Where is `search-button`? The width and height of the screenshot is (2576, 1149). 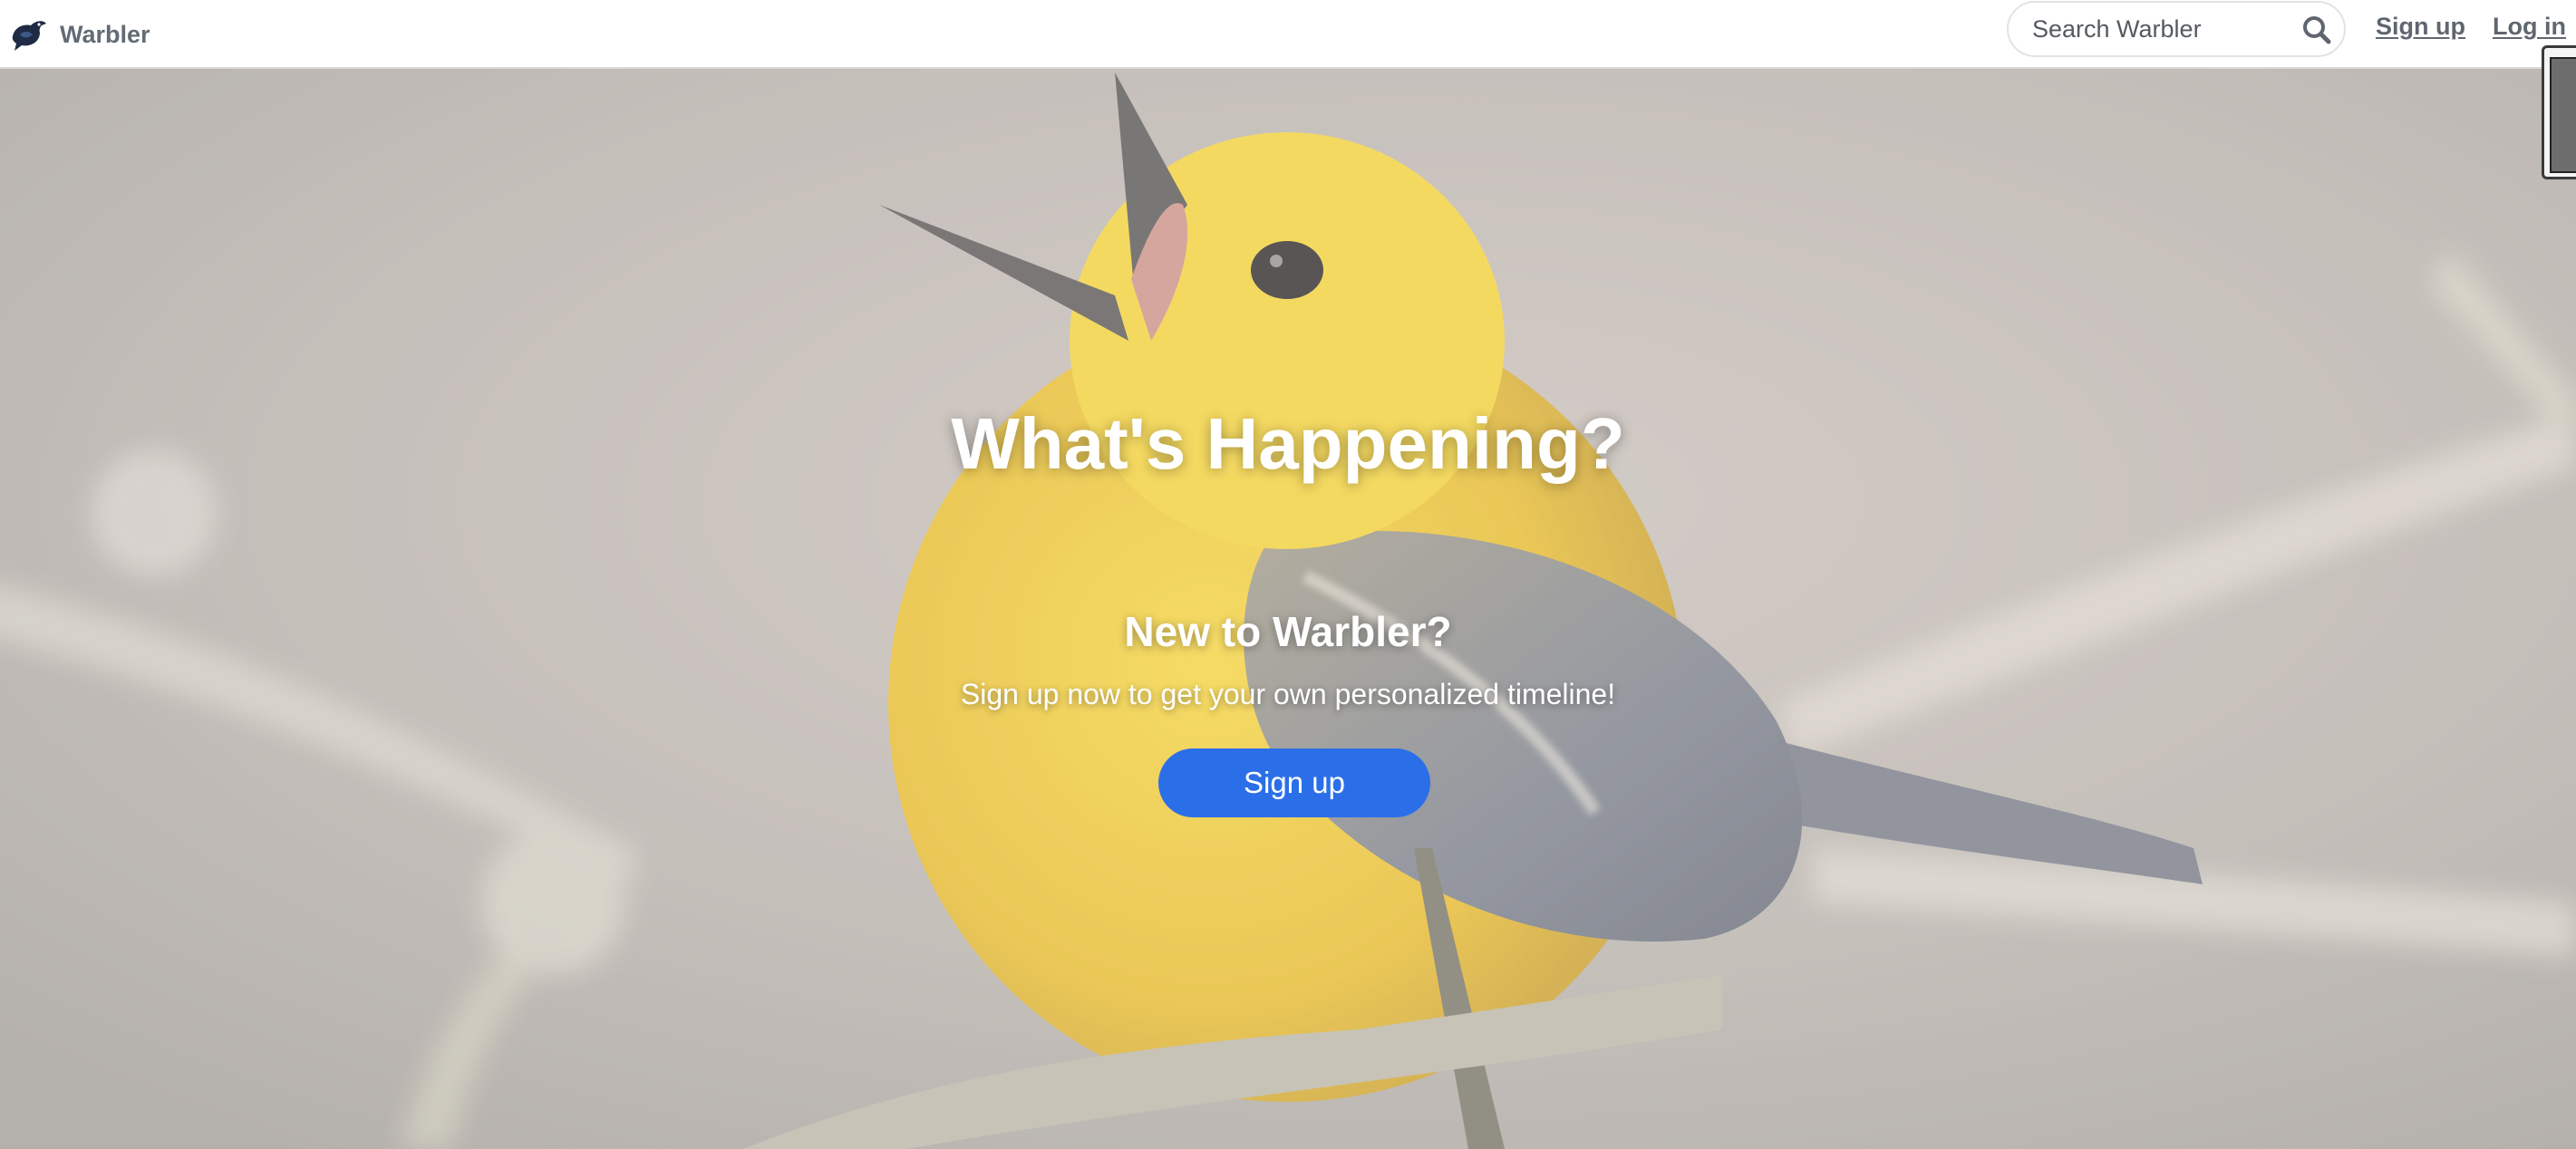
search-button is located at coordinates (2317, 30).